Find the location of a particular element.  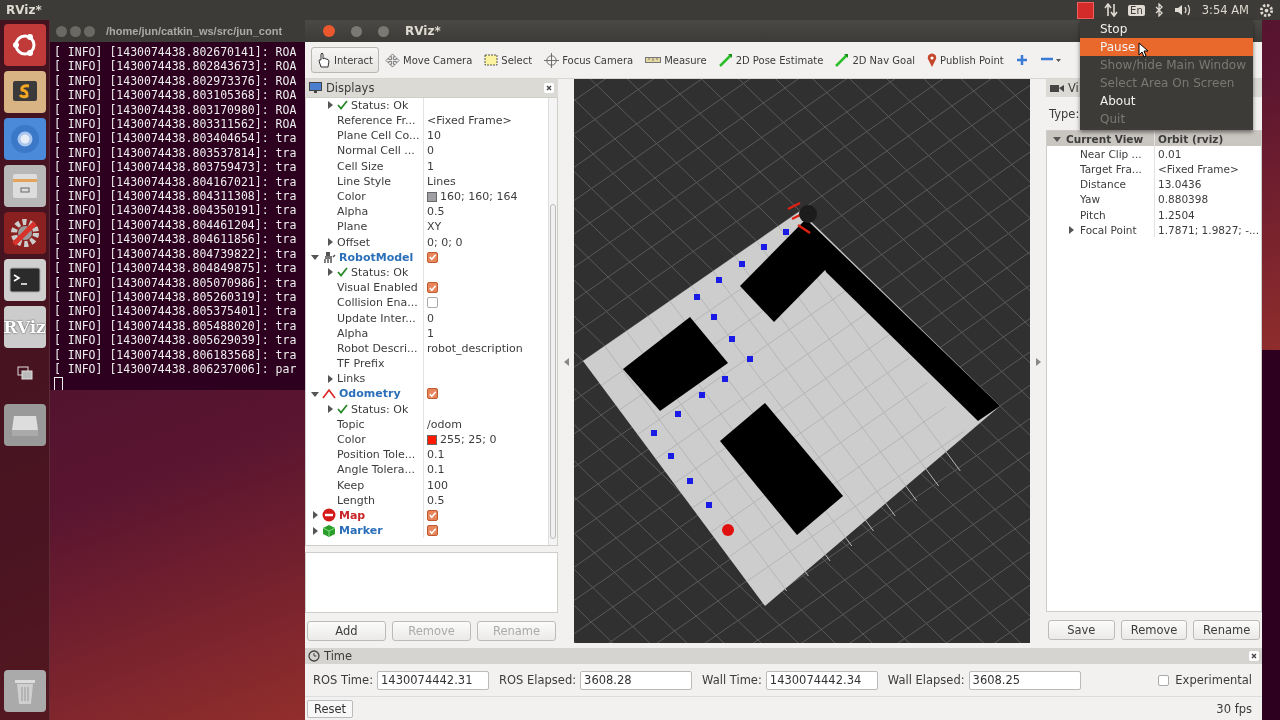

gear-icon is located at coordinates (1266, 10).